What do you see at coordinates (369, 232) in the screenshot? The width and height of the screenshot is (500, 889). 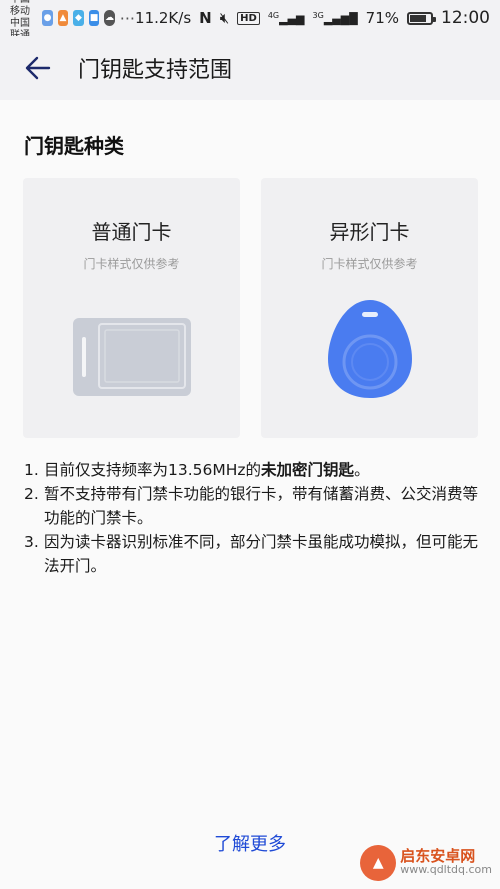 I see `card-title: 异形门卡` at bounding box center [369, 232].